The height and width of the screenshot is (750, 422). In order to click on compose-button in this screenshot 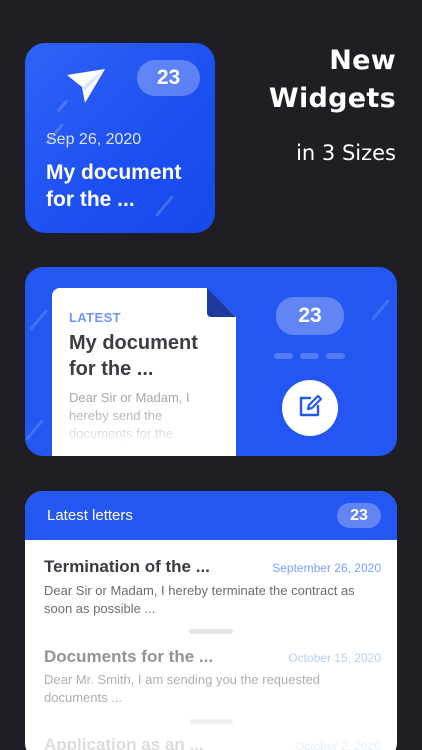, I will do `click(310, 408)`.